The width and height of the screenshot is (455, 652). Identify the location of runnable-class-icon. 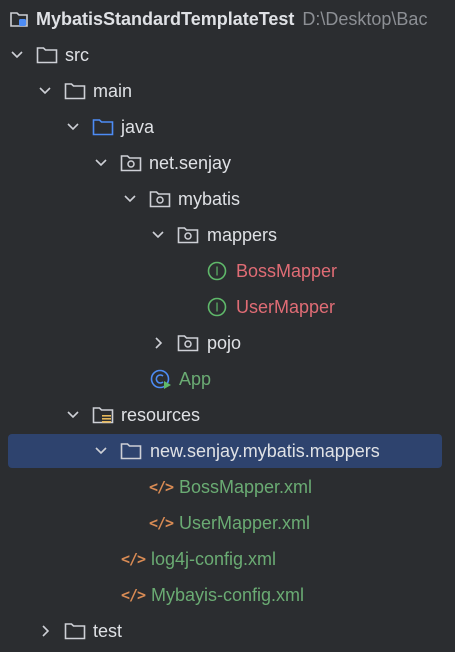
(161, 379).